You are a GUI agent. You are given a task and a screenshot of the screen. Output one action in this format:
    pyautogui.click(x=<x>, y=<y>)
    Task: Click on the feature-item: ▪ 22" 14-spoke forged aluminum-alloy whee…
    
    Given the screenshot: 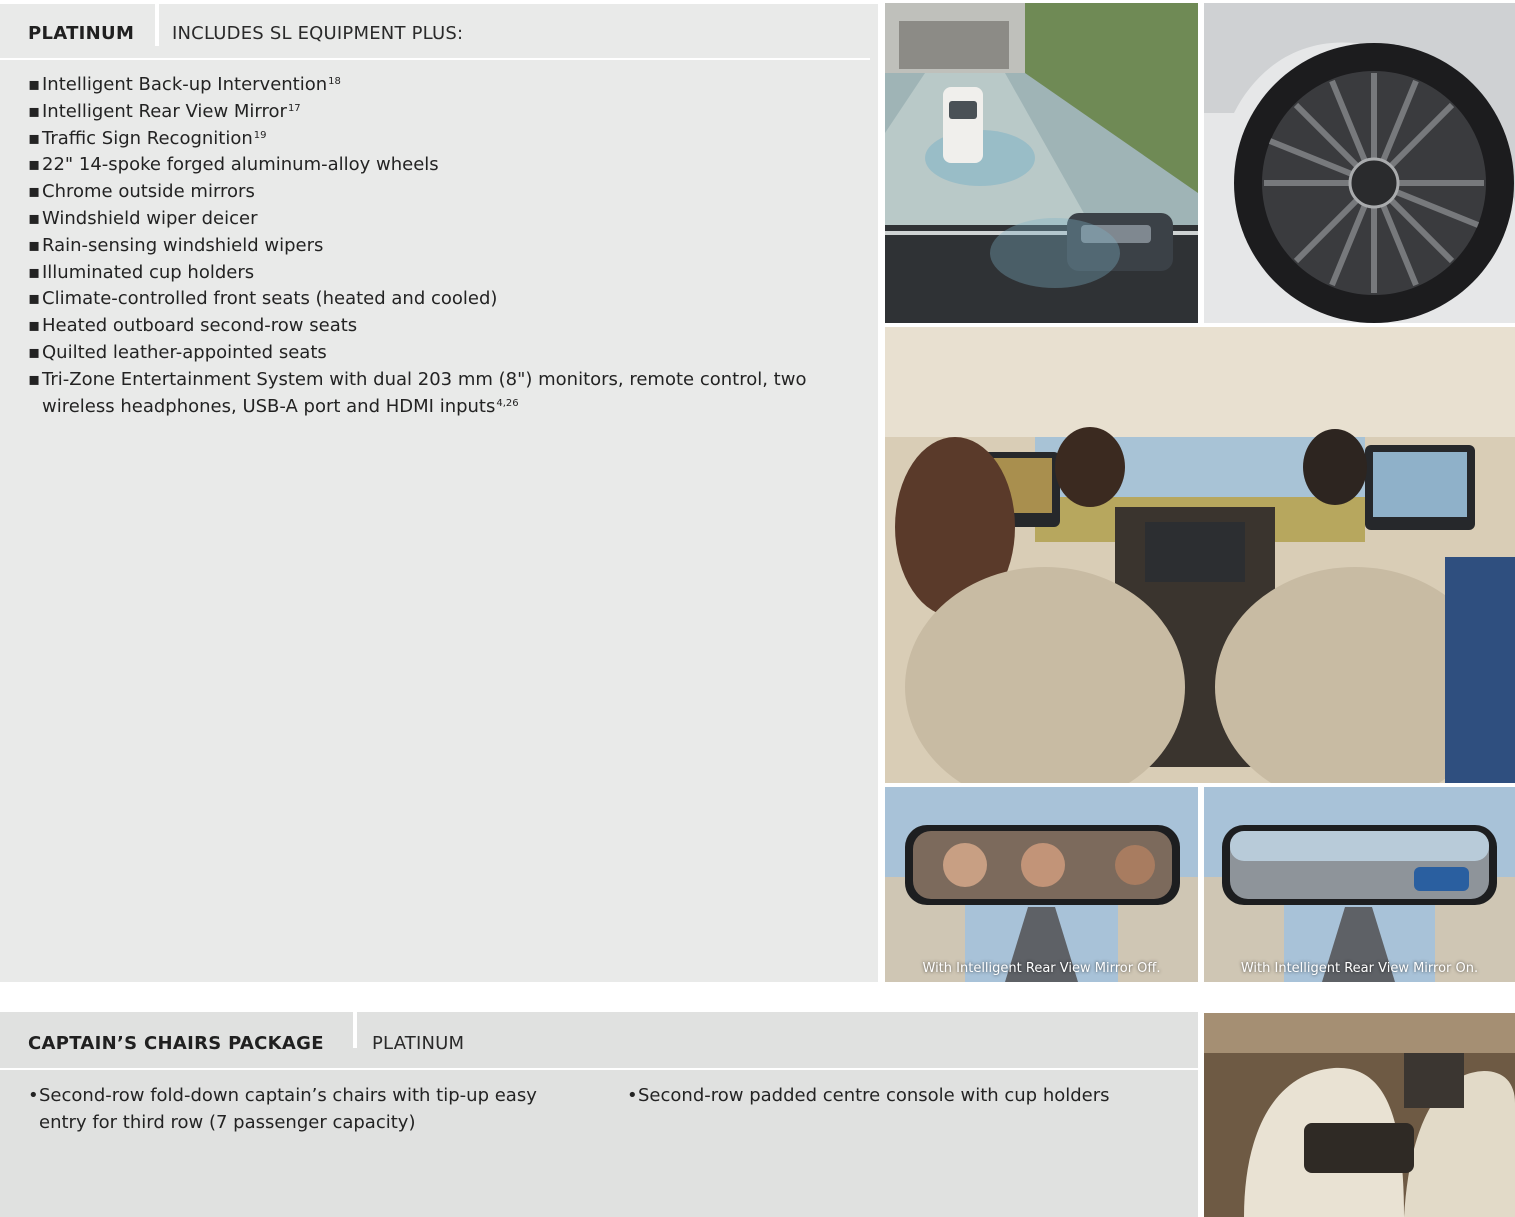 What is the action you would take?
    pyautogui.click(x=443, y=165)
    